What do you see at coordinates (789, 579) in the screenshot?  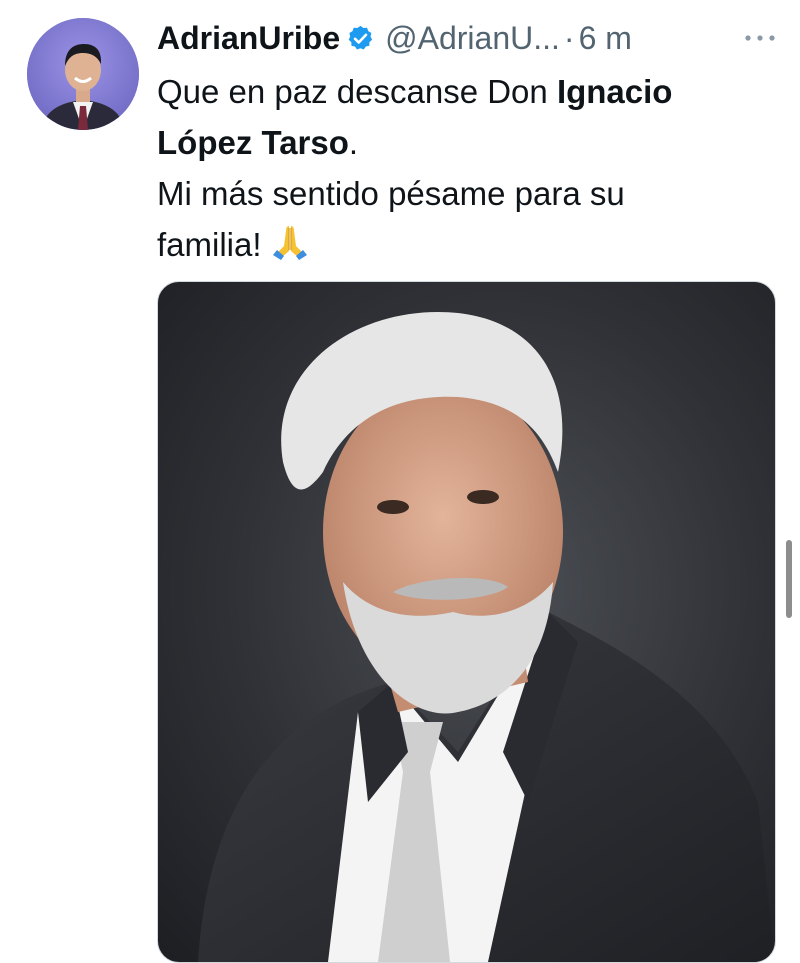 I see `scrollbar-thumb` at bounding box center [789, 579].